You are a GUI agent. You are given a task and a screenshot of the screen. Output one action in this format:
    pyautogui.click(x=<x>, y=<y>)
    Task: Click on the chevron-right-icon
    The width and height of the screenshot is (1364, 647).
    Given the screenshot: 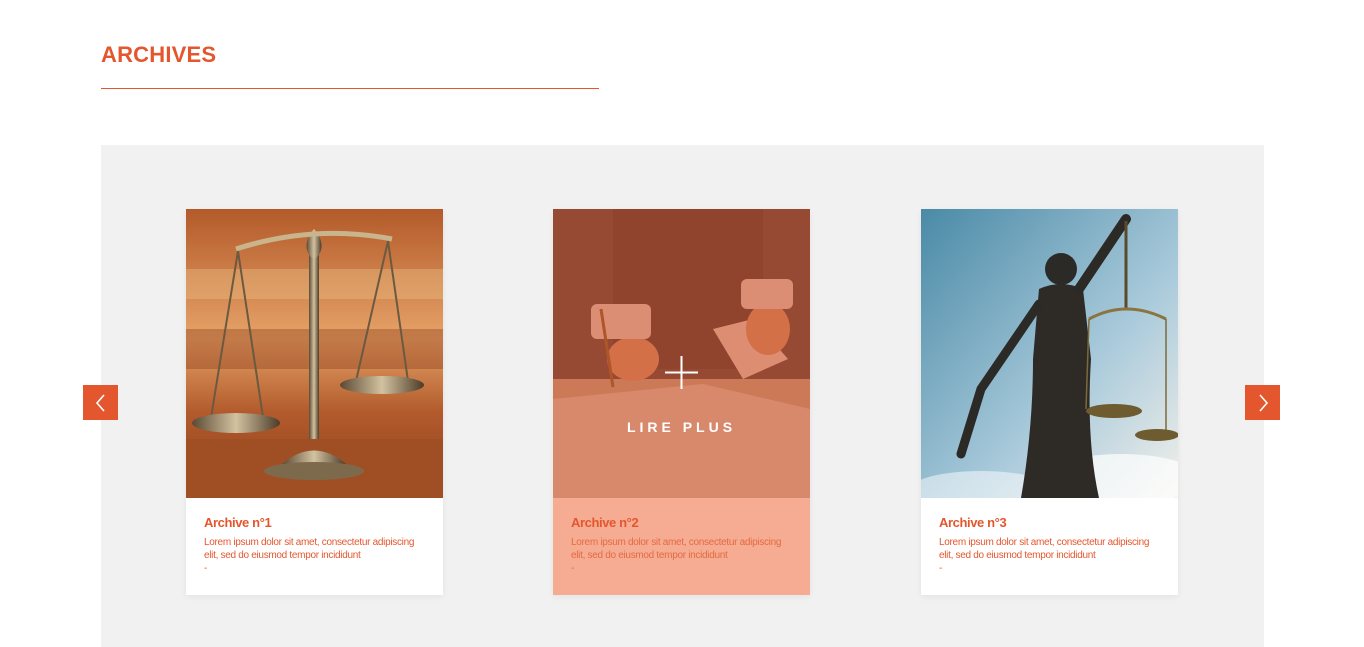 What is the action you would take?
    pyautogui.click(x=1263, y=402)
    